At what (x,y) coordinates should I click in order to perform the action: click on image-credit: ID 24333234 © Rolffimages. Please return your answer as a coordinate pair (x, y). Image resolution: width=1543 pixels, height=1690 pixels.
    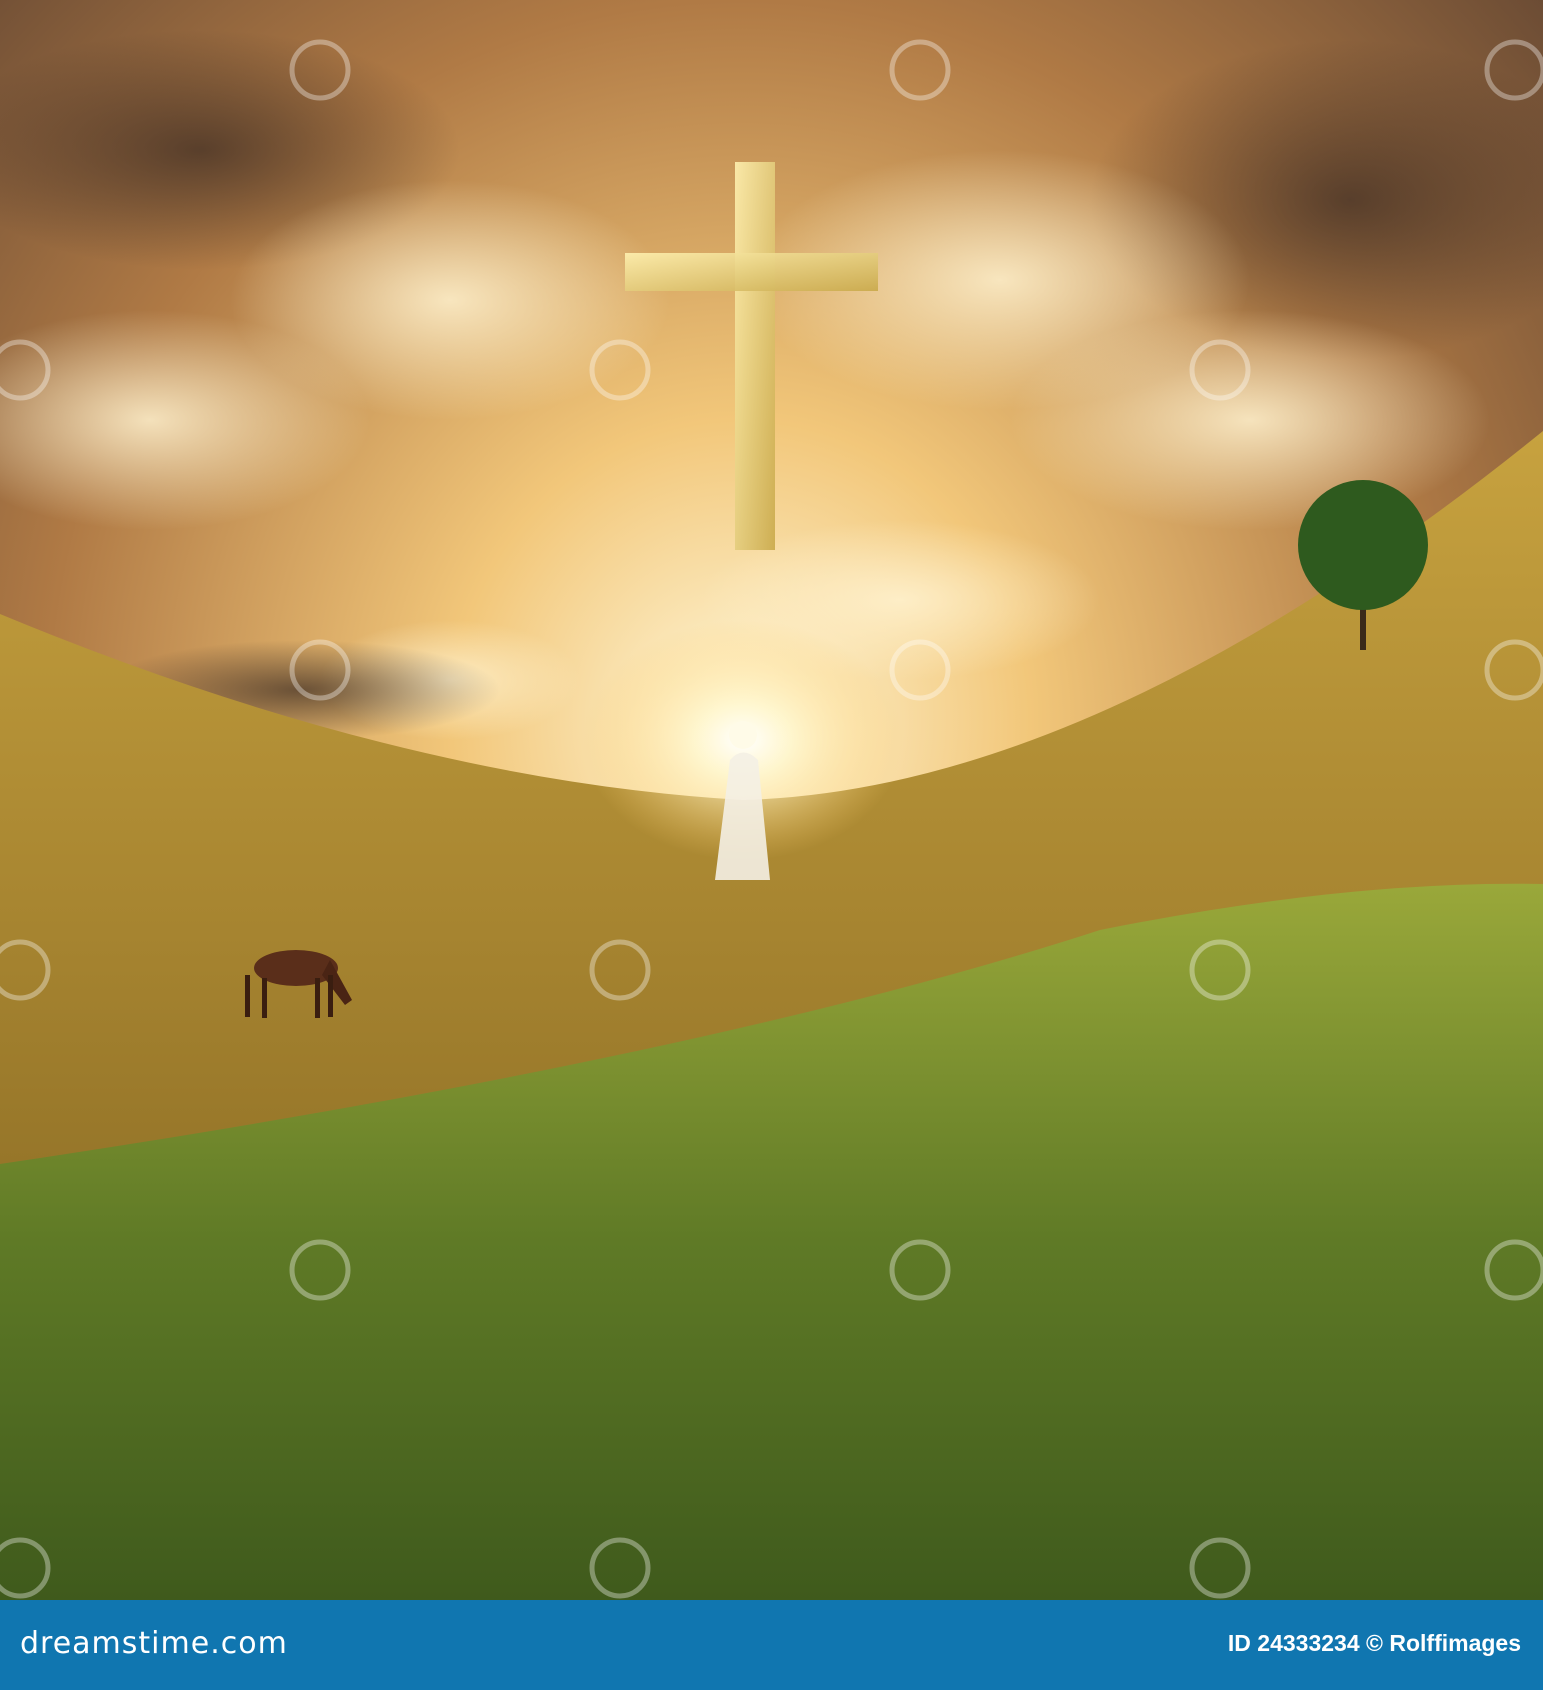
    Looking at the image, I should click on (1374, 1643).